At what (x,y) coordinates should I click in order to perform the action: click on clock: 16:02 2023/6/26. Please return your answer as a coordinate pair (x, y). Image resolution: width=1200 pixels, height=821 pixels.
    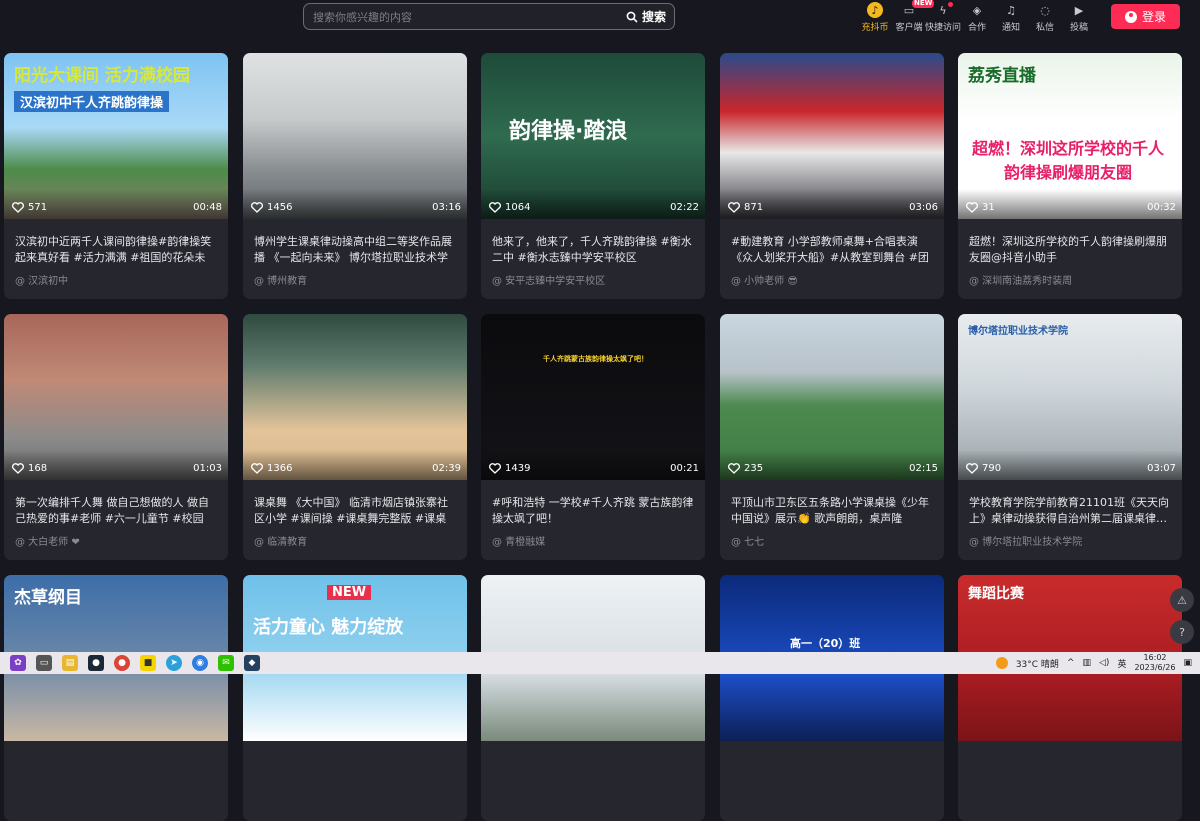
    Looking at the image, I should click on (1154, 663).